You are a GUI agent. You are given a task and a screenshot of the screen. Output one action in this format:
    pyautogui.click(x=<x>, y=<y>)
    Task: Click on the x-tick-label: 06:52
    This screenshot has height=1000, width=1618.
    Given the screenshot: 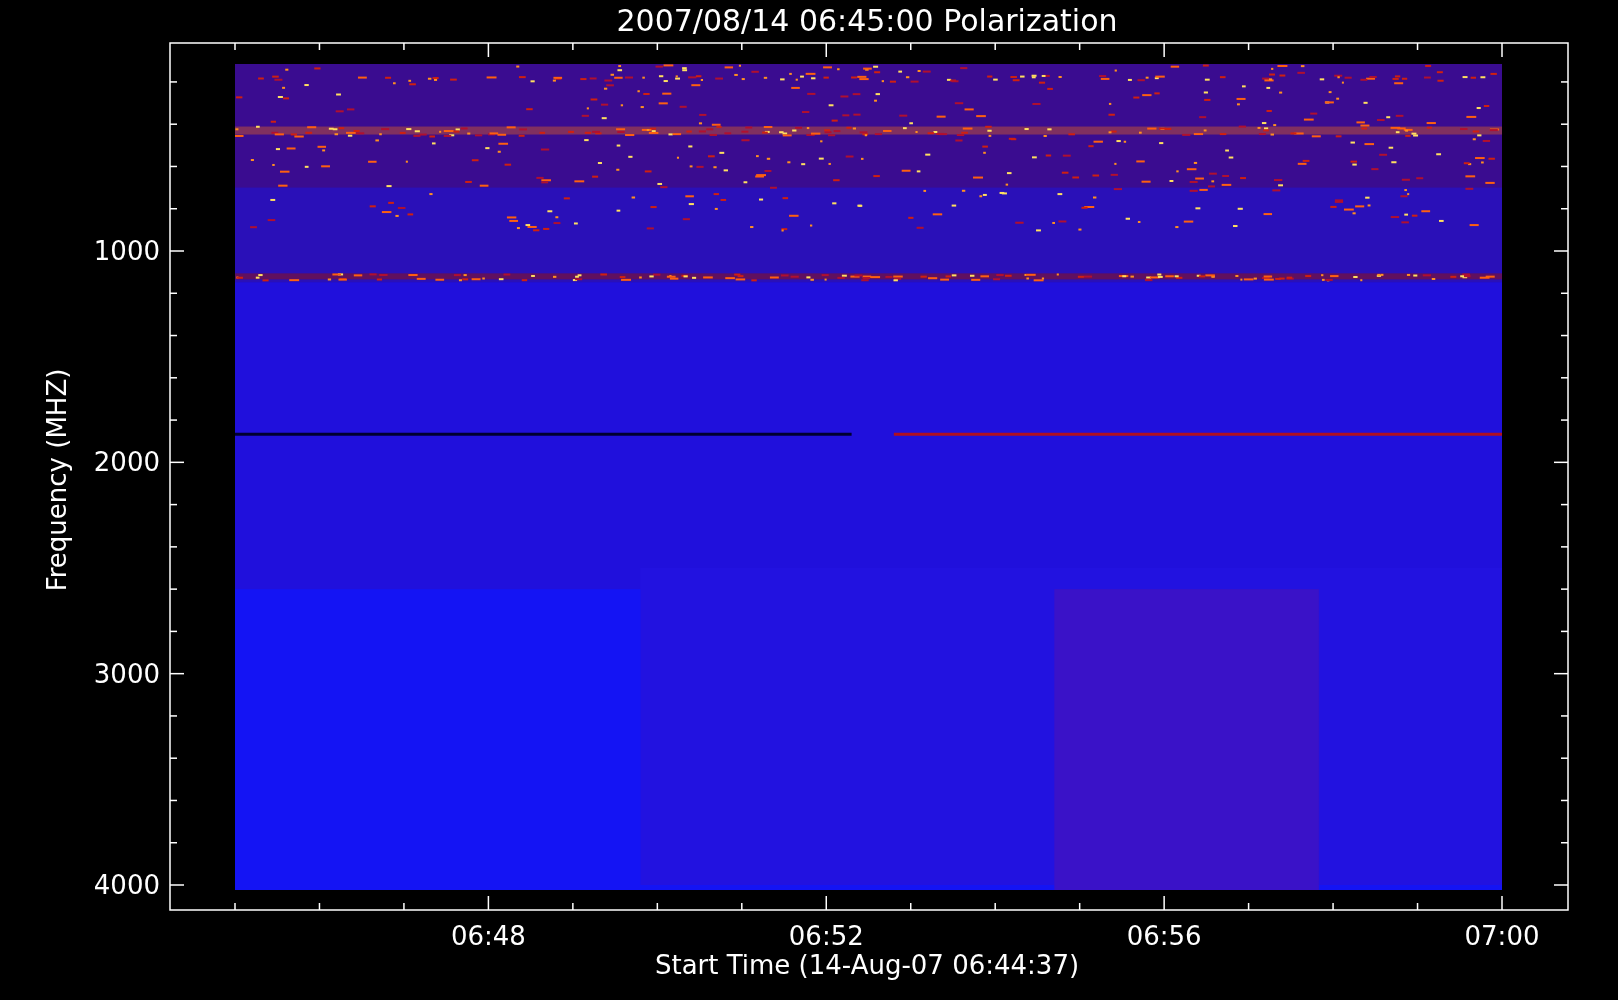 What is the action you would take?
    pyautogui.click(x=826, y=936)
    